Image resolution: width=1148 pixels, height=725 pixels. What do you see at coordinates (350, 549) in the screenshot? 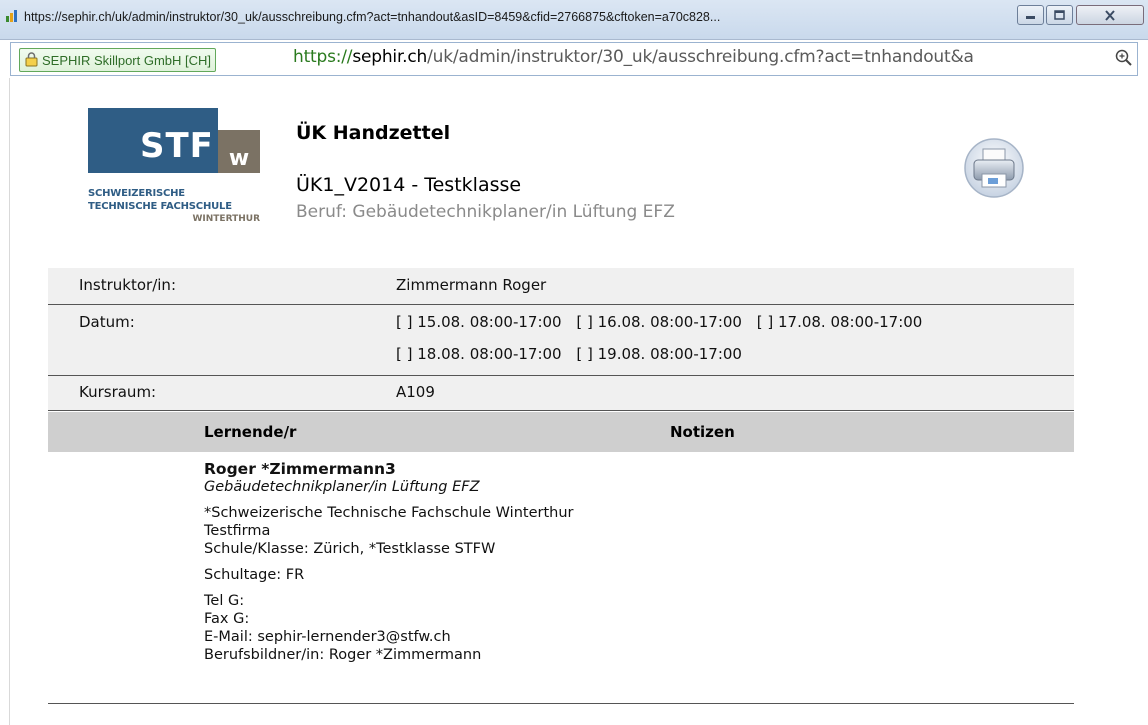
I see `learner-schule-klasse: Schule/Klasse: Zürich, *Testklasse STFW` at bounding box center [350, 549].